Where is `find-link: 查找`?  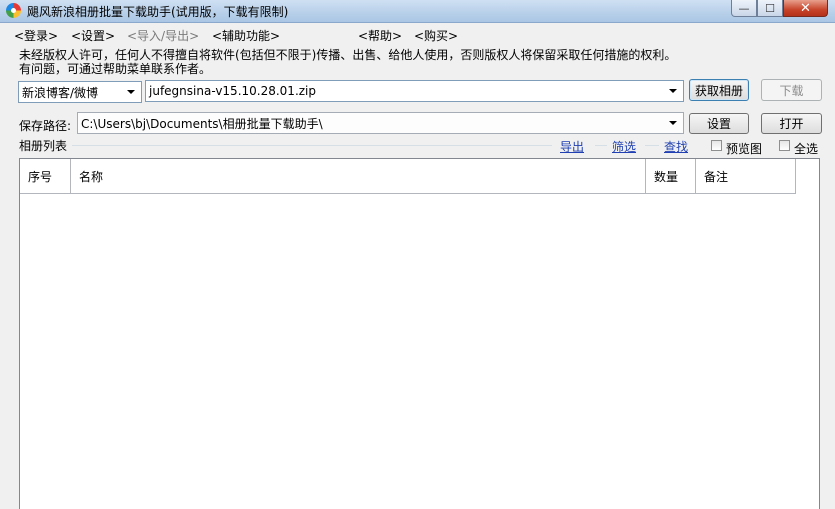 find-link: 查找 is located at coordinates (676, 146).